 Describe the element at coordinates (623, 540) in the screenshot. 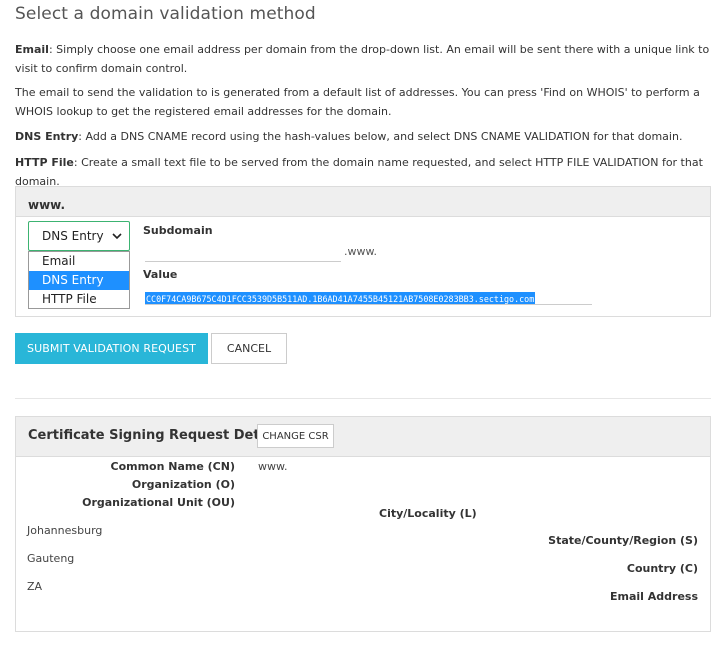

I see `state-label: State/County/Region (S)` at that location.